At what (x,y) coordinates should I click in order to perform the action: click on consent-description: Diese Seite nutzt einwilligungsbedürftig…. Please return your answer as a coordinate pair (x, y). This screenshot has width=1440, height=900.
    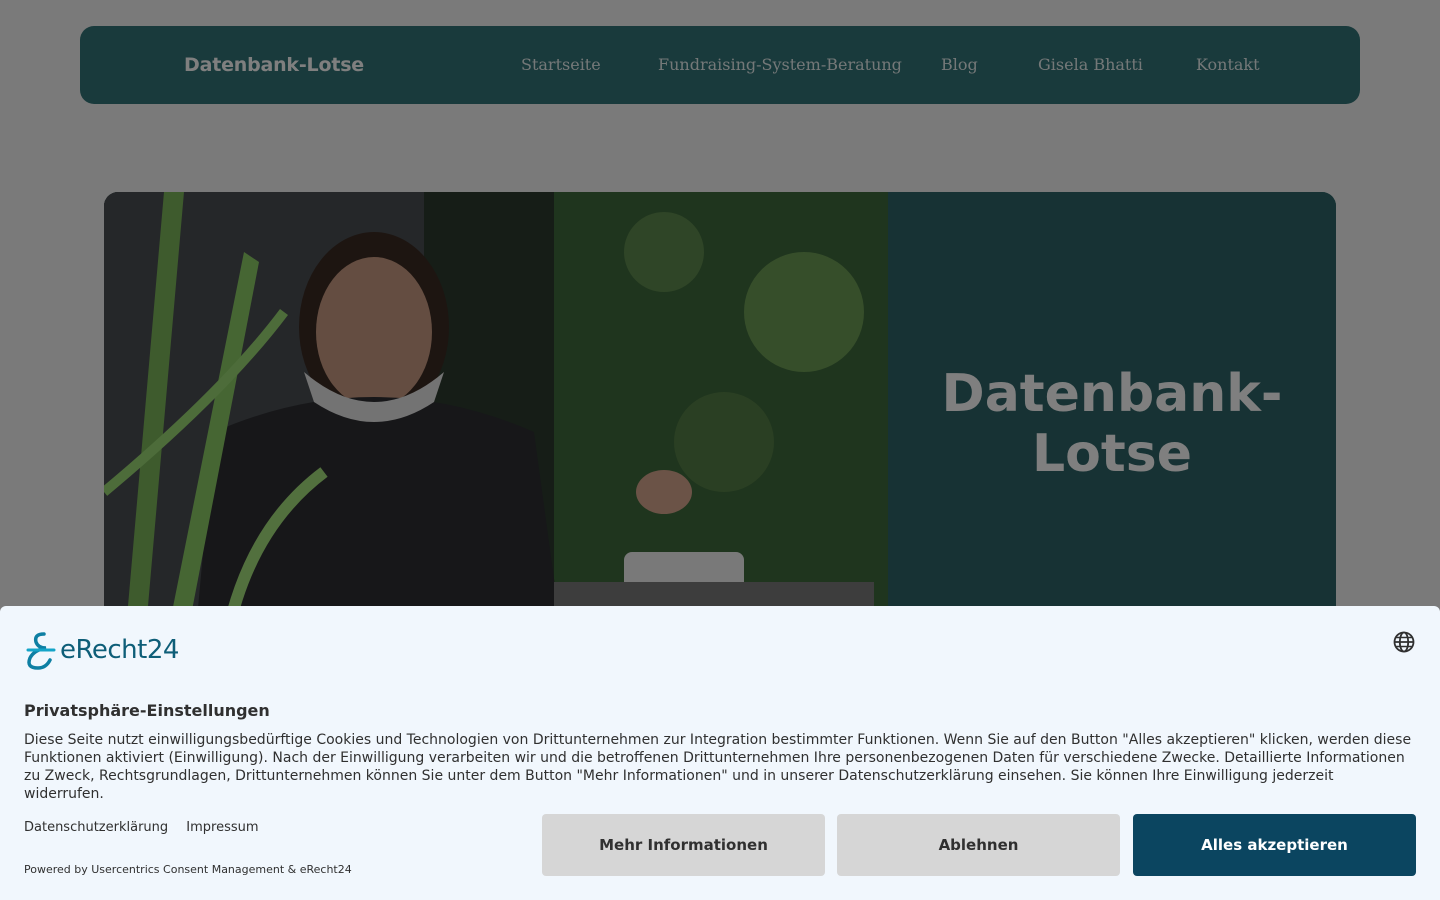
    Looking at the image, I should click on (718, 767).